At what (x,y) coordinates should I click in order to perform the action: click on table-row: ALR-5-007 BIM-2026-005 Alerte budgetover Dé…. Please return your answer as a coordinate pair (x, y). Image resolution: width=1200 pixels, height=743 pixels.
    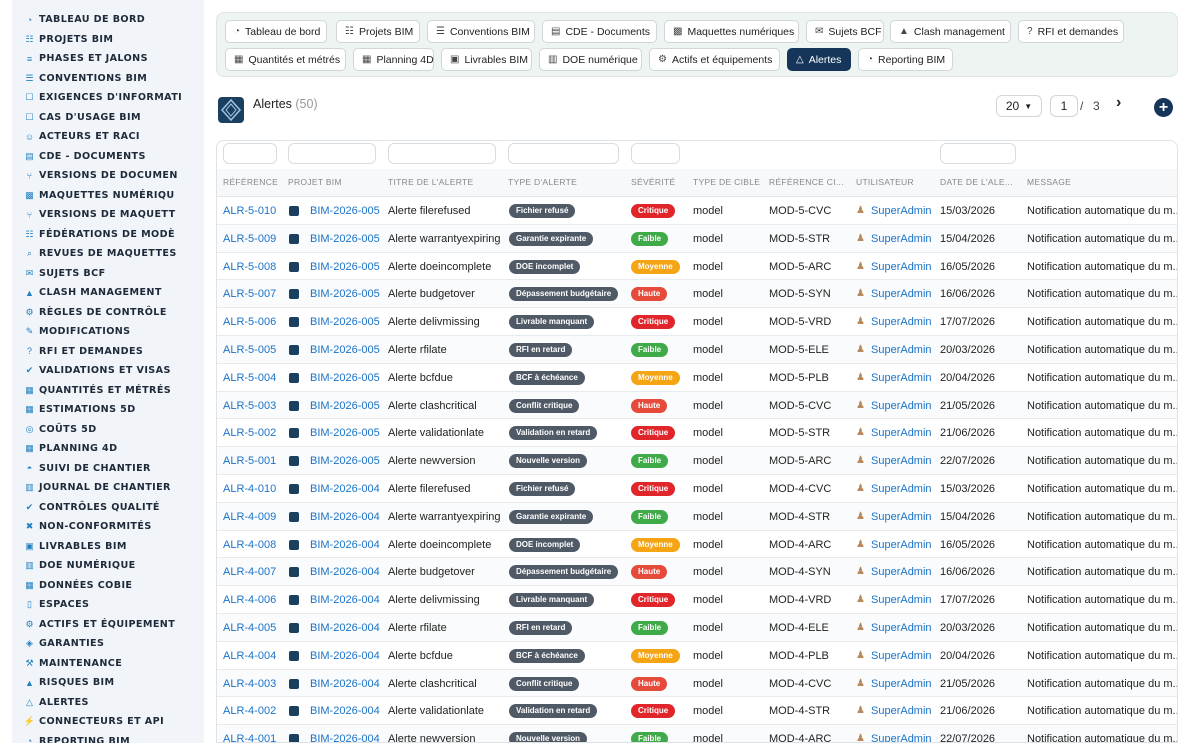
    Looking at the image, I should click on (697, 294).